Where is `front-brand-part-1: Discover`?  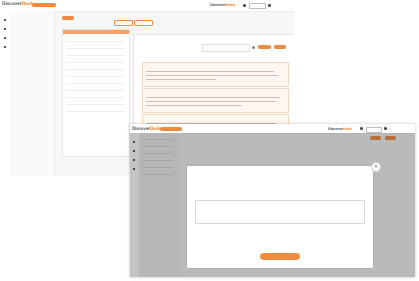
front-brand-part-1: Discover is located at coordinates (335, 128).